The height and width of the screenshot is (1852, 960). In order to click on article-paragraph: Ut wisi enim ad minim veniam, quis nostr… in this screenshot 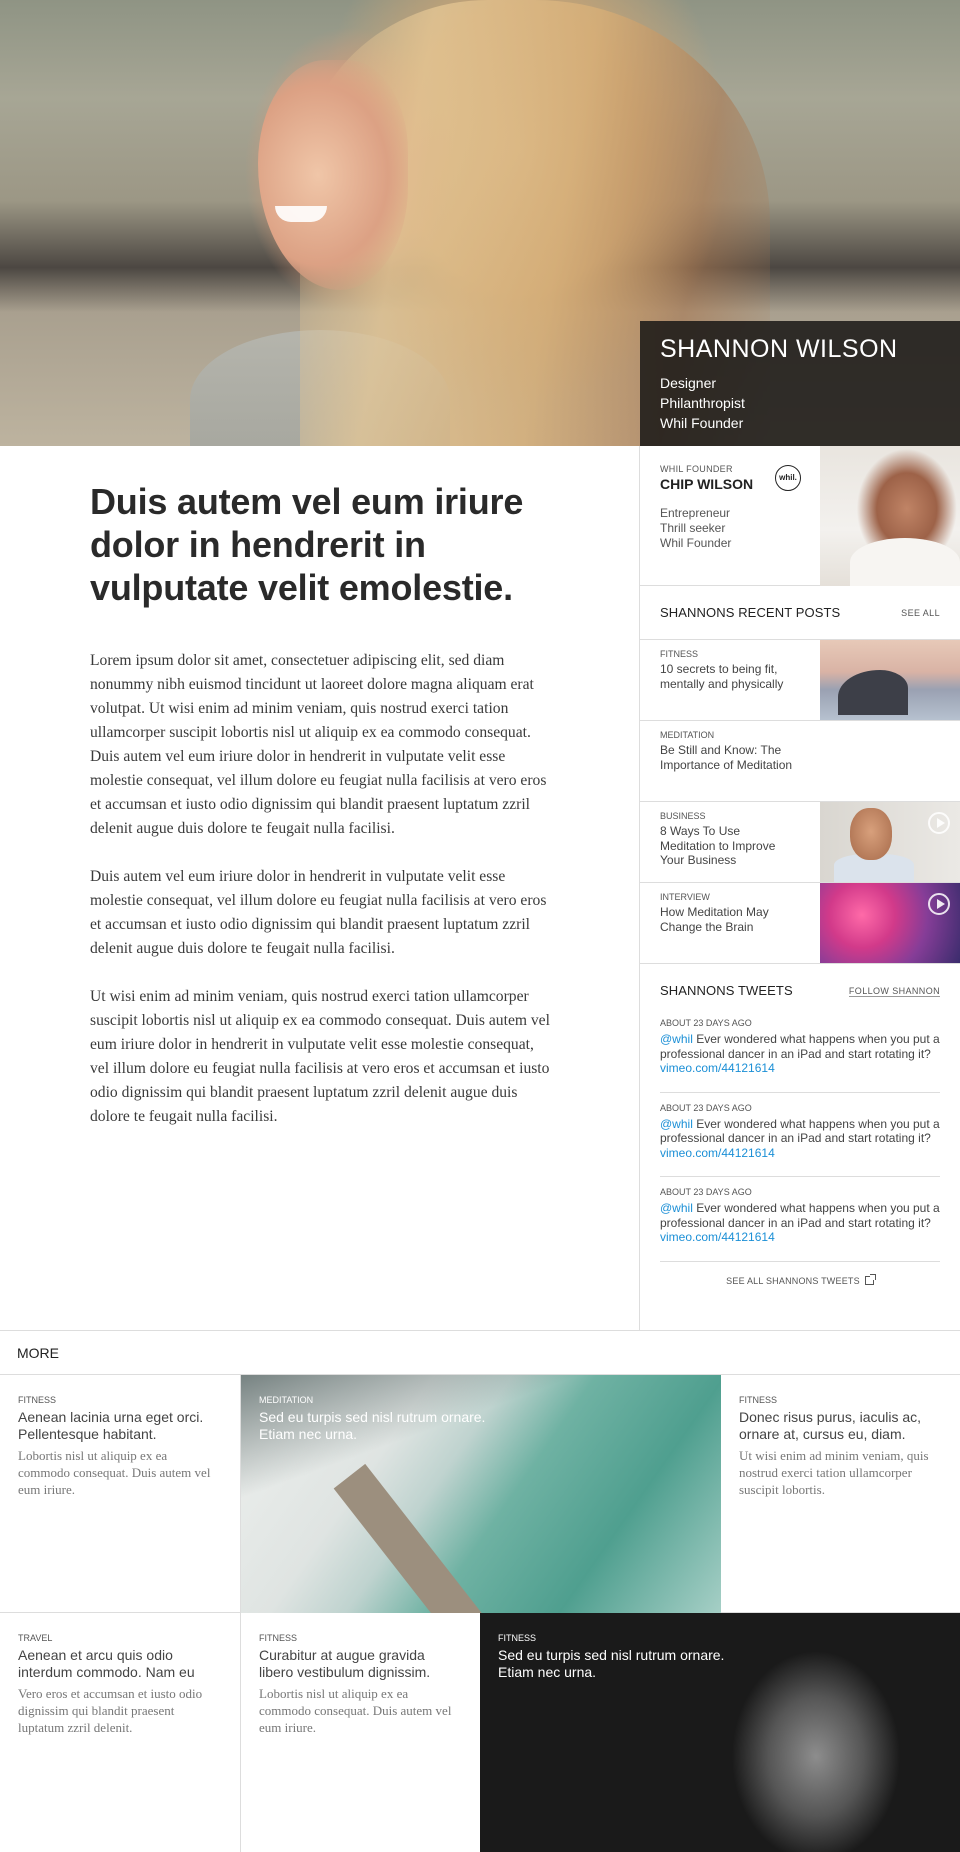, I will do `click(320, 1056)`.